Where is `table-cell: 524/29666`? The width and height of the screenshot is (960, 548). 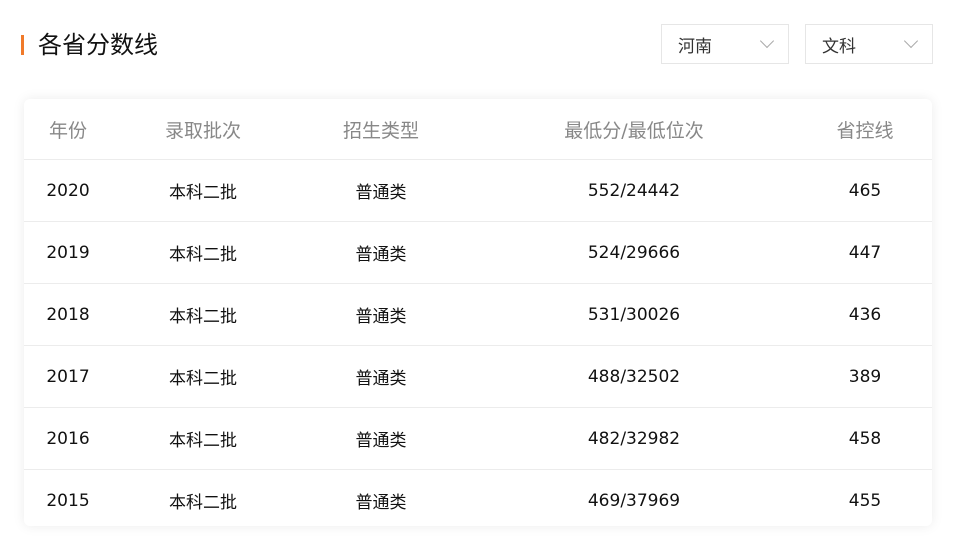
table-cell: 524/29666 is located at coordinates (634, 252).